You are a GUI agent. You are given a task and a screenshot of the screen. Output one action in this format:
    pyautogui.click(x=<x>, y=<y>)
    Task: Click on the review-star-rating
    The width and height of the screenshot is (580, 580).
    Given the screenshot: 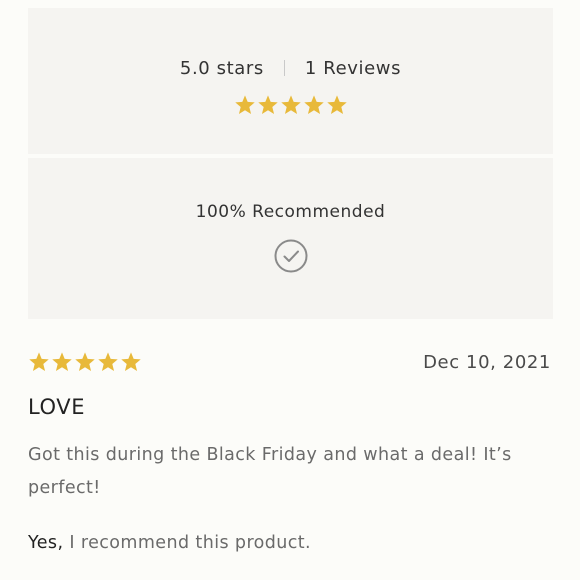 What is the action you would take?
    pyautogui.click(x=85, y=362)
    